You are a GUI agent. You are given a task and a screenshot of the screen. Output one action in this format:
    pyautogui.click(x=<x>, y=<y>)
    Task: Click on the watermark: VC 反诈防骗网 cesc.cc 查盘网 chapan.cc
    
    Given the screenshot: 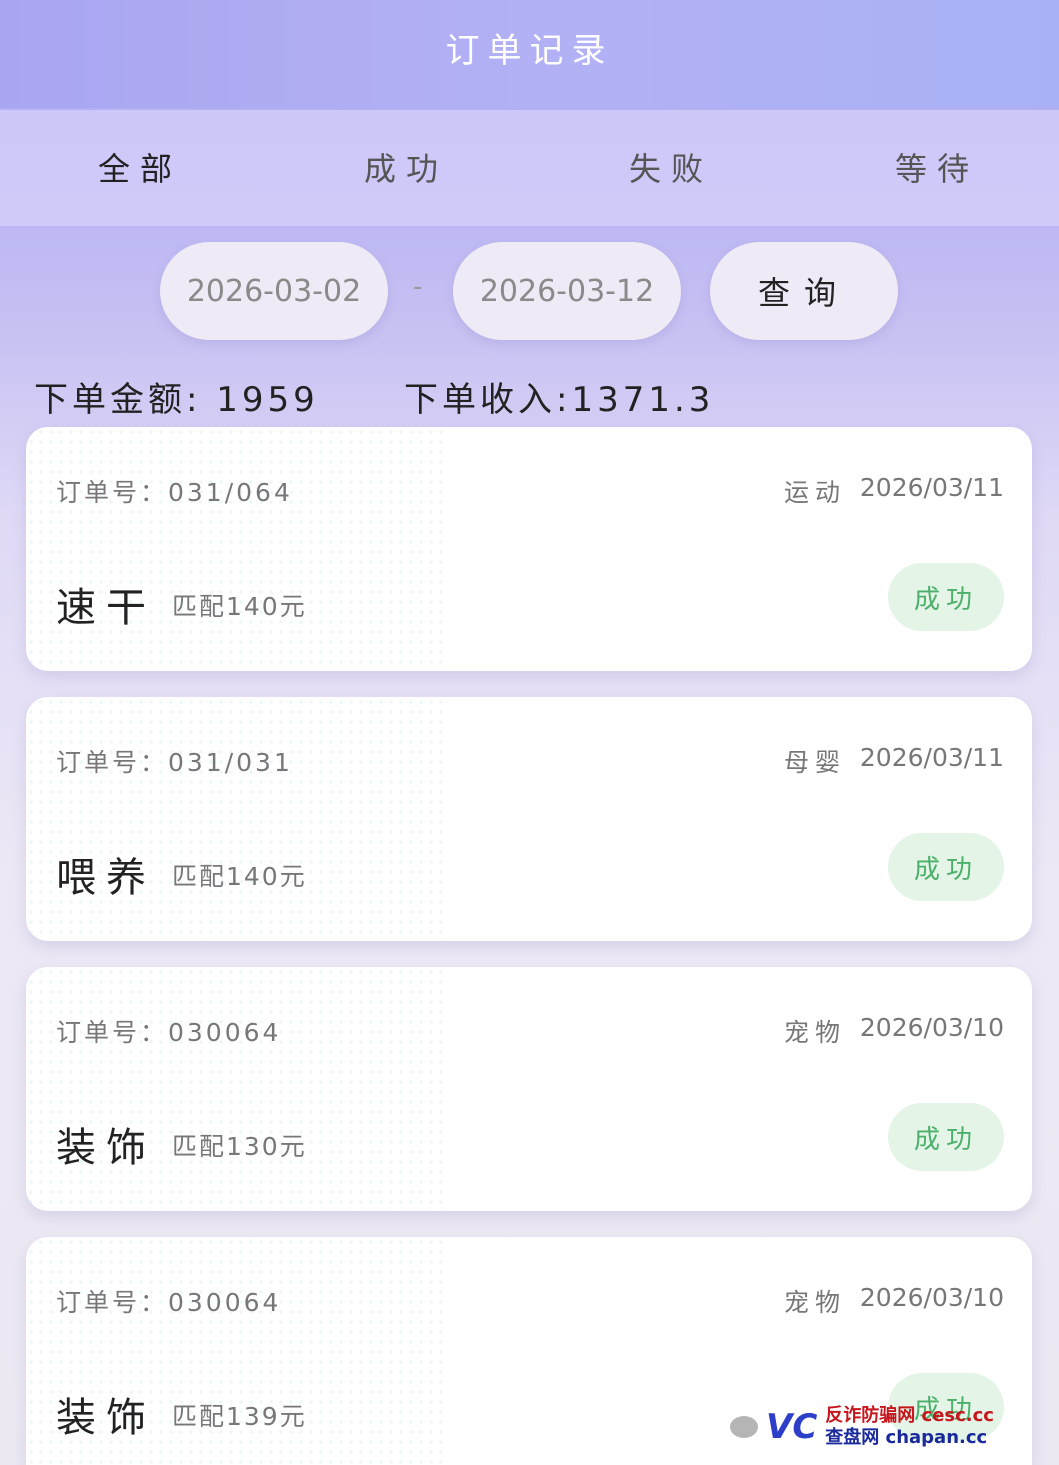 What is the action you would take?
    pyautogui.click(x=880, y=1427)
    